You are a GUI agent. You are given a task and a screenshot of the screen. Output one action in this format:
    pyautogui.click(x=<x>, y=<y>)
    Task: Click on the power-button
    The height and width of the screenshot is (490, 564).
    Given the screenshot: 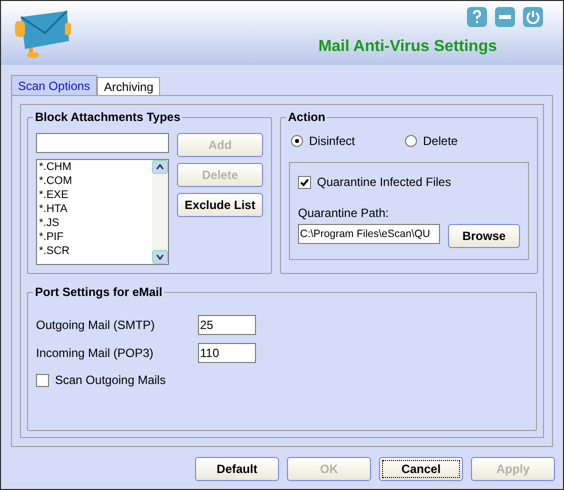 What is the action you would take?
    pyautogui.click(x=533, y=17)
    